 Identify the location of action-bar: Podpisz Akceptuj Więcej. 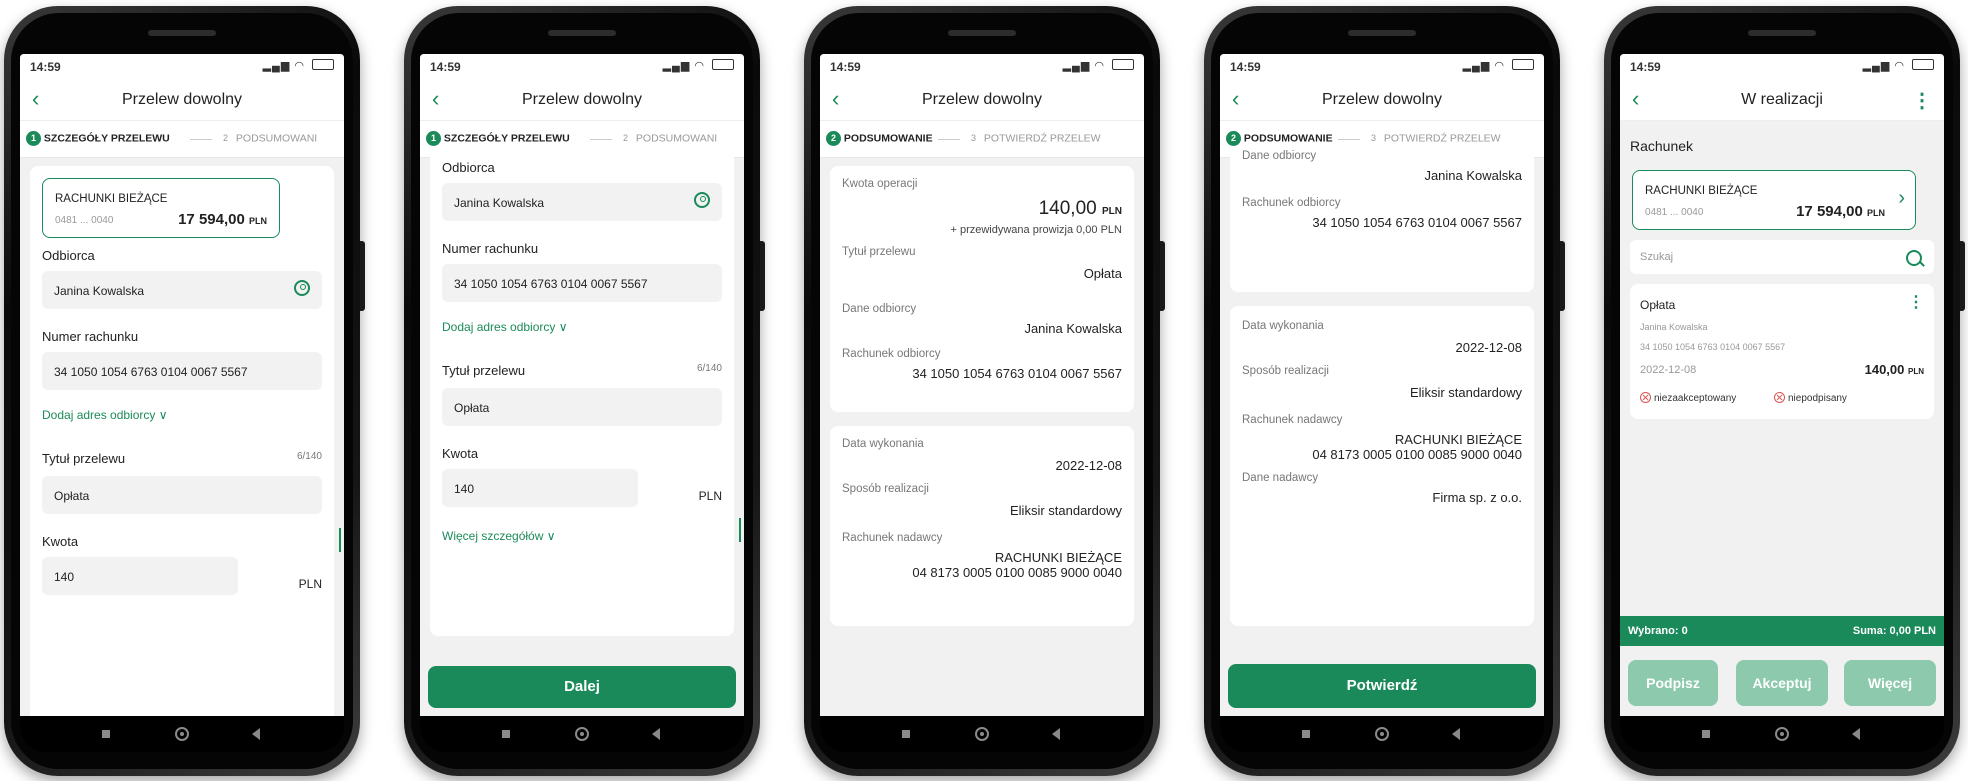
(1782, 681).